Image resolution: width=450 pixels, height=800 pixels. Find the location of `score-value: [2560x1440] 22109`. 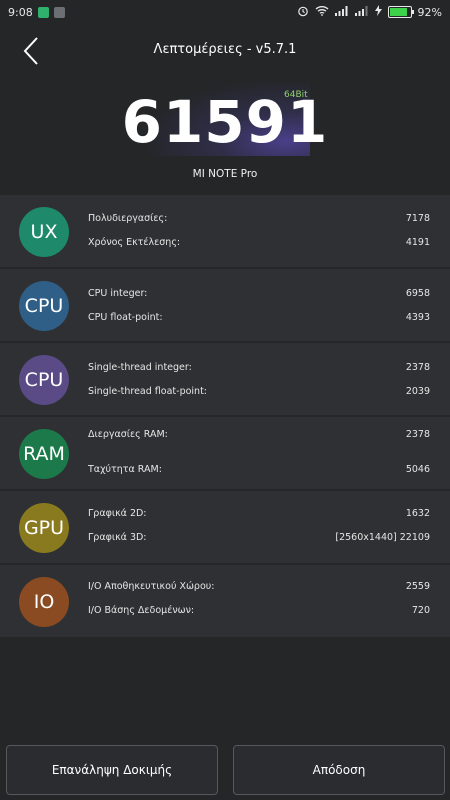

score-value: [2560x1440] 22109 is located at coordinates (382, 537).